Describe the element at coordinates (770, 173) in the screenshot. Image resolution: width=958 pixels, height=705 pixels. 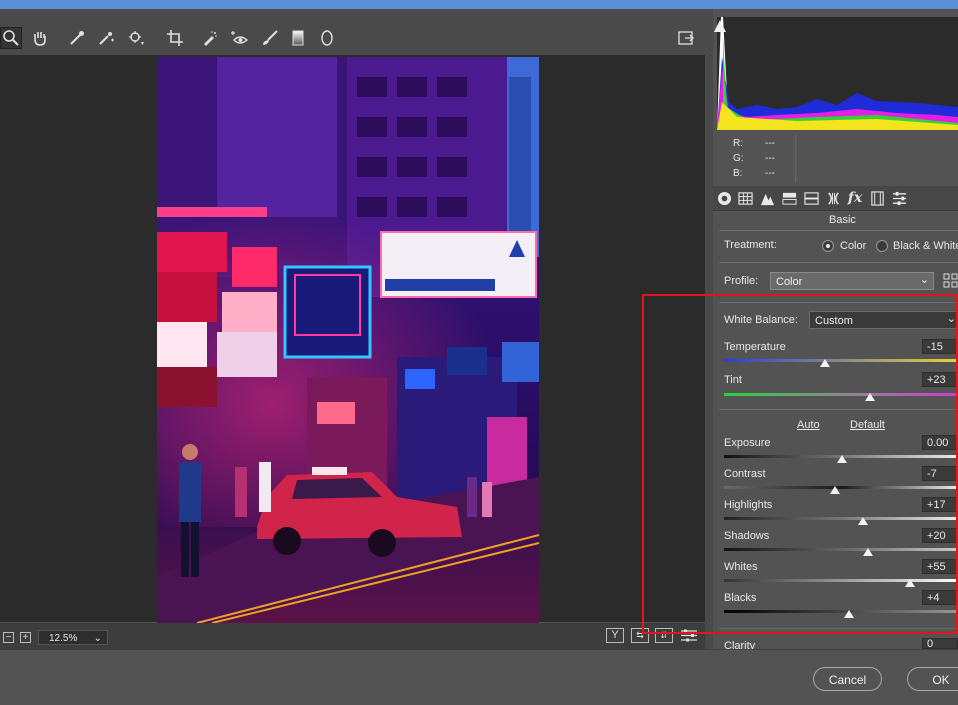
I see `b-value: ---` at that location.